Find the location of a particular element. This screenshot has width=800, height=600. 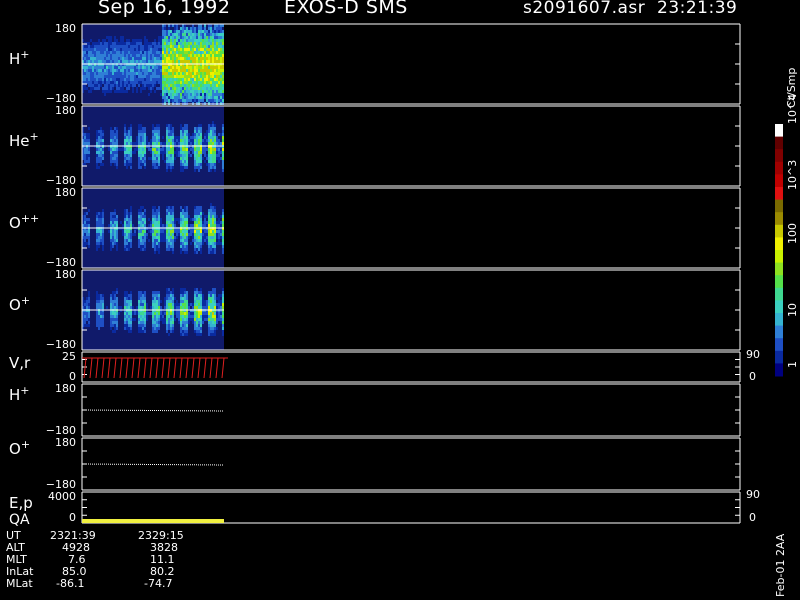

colorbar-swatch is located at coordinates (779, 194).